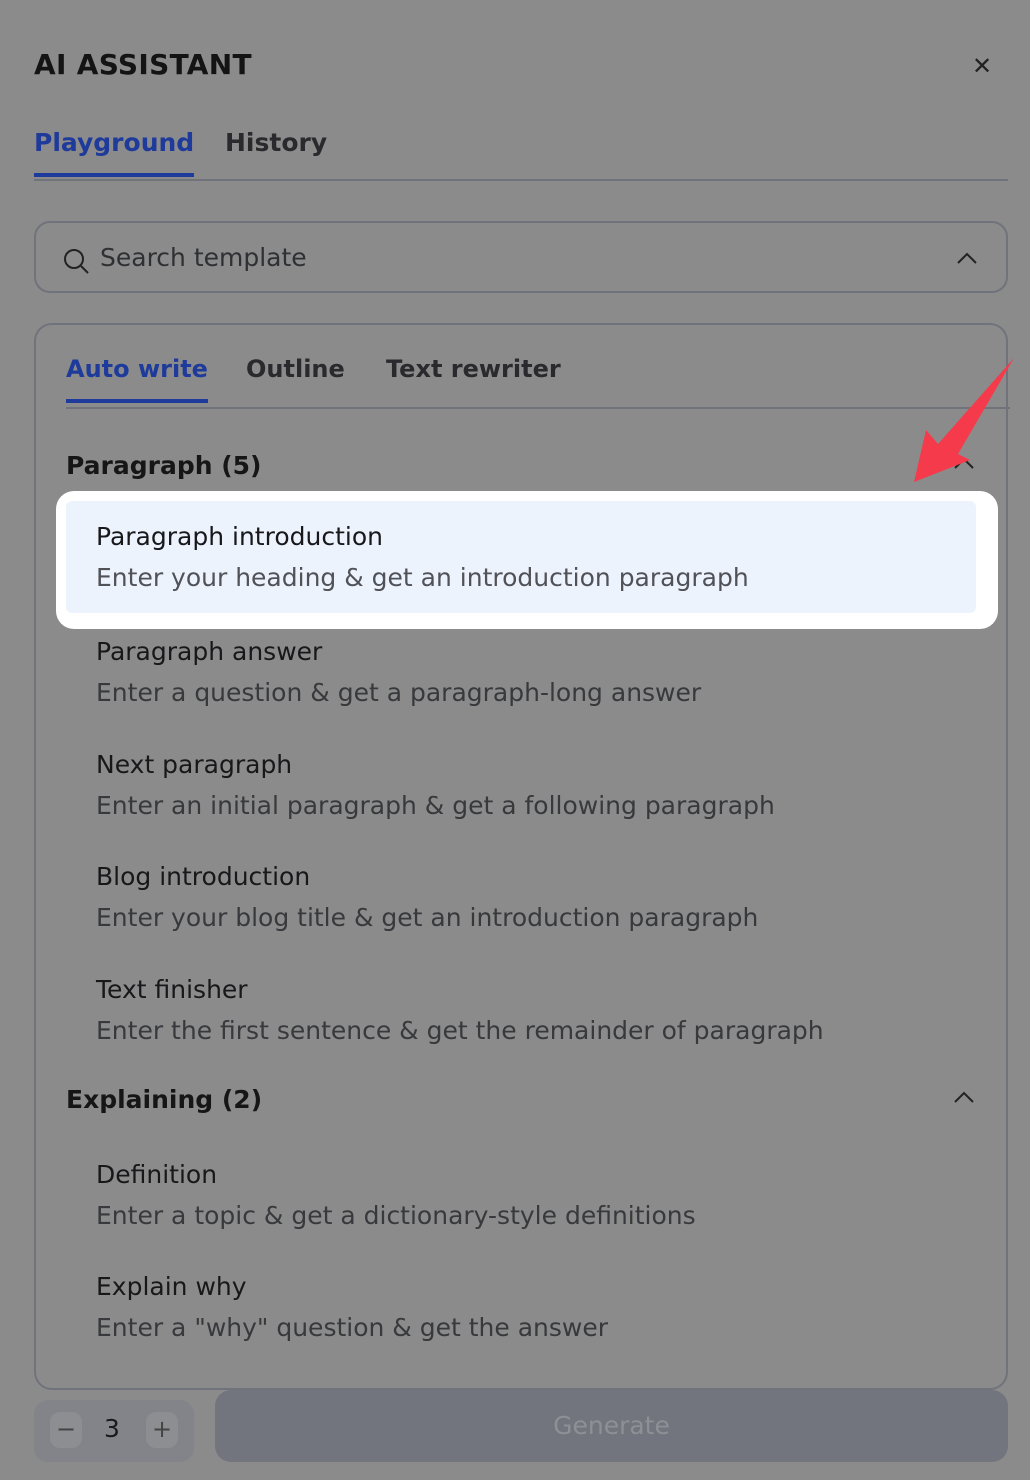  What do you see at coordinates (162, 1430) in the screenshot?
I see `increment-button: +` at bounding box center [162, 1430].